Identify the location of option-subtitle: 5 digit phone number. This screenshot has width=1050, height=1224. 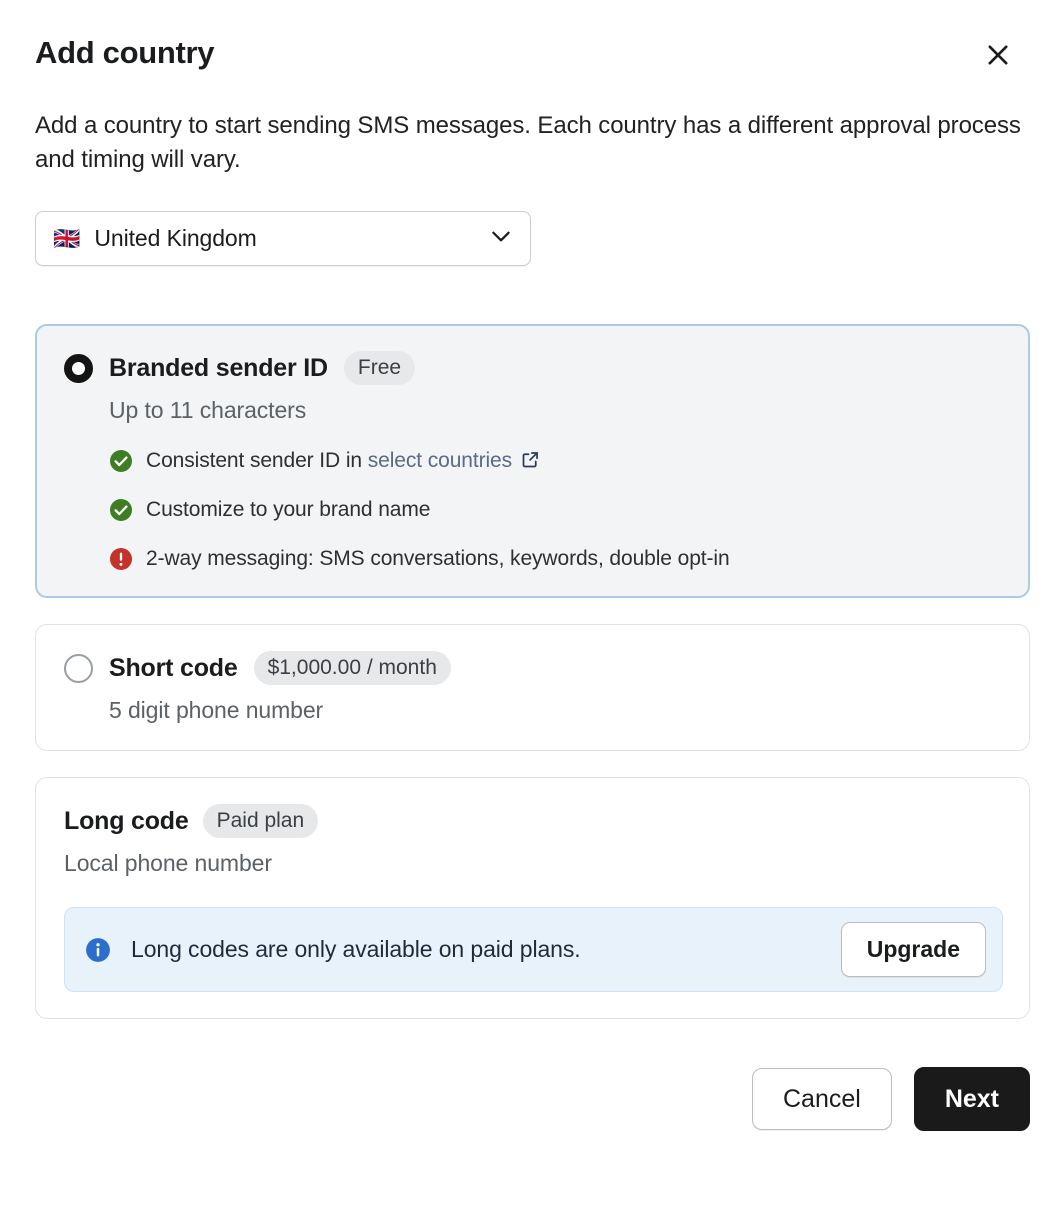
(216, 710).